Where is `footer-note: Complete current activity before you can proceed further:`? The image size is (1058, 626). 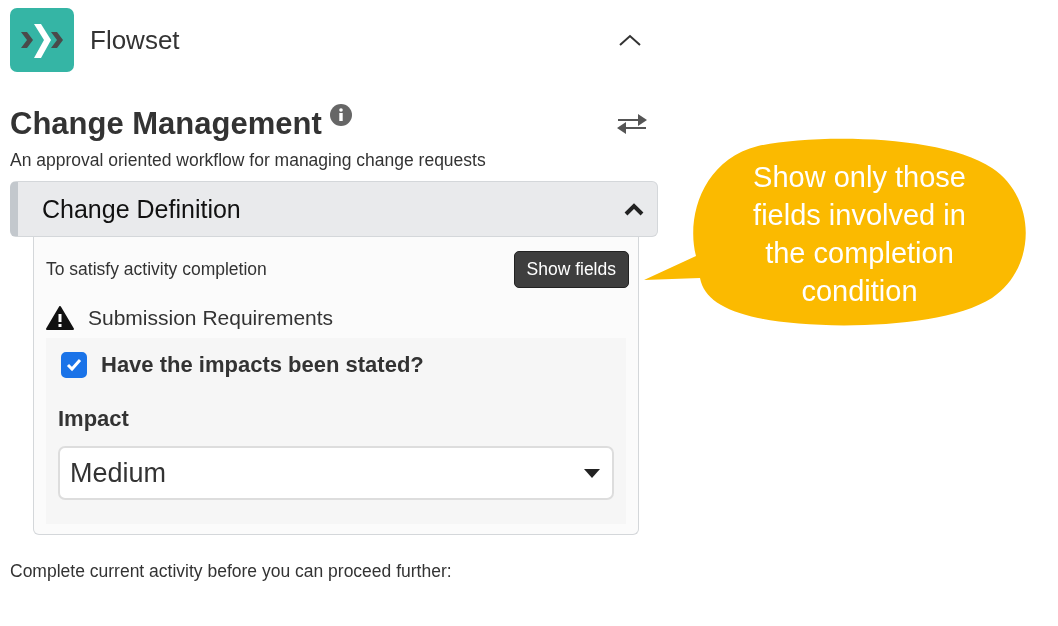 footer-note: Complete current activity before you can proceed further: is located at coordinates (231, 571).